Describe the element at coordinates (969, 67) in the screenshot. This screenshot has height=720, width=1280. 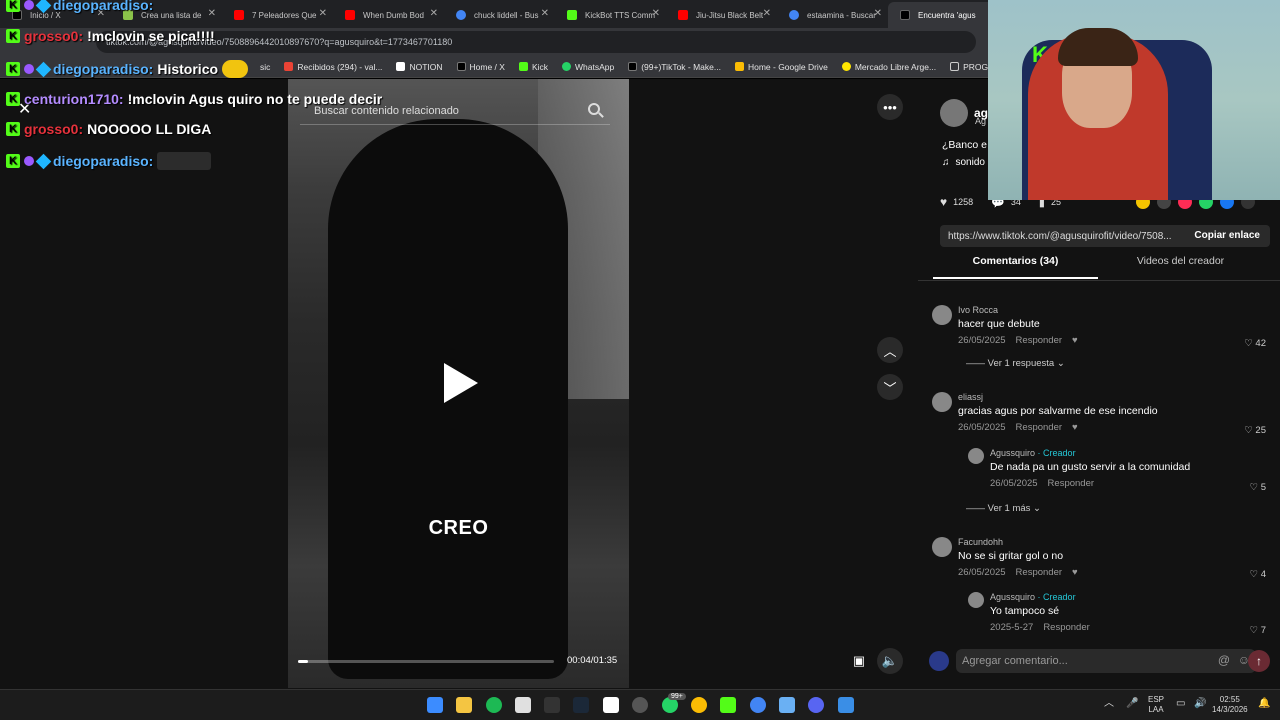
I see `bookmark-folder-prog: PROG` at that location.